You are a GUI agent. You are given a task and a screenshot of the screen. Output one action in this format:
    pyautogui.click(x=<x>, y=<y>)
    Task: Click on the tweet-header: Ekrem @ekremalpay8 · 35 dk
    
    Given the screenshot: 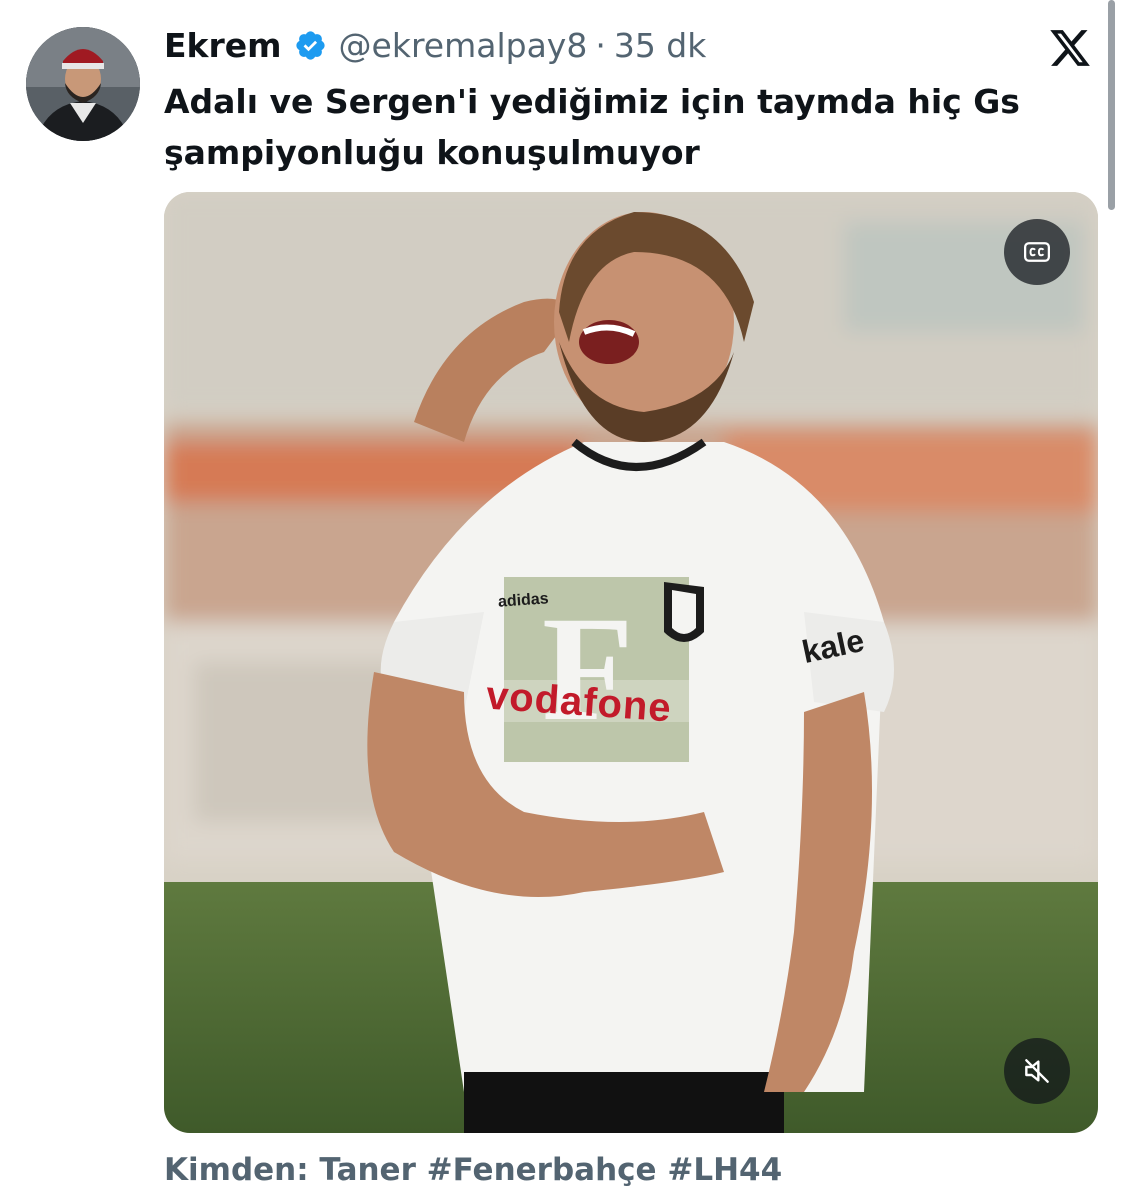 What is the action you would take?
    pyautogui.click(x=435, y=45)
    